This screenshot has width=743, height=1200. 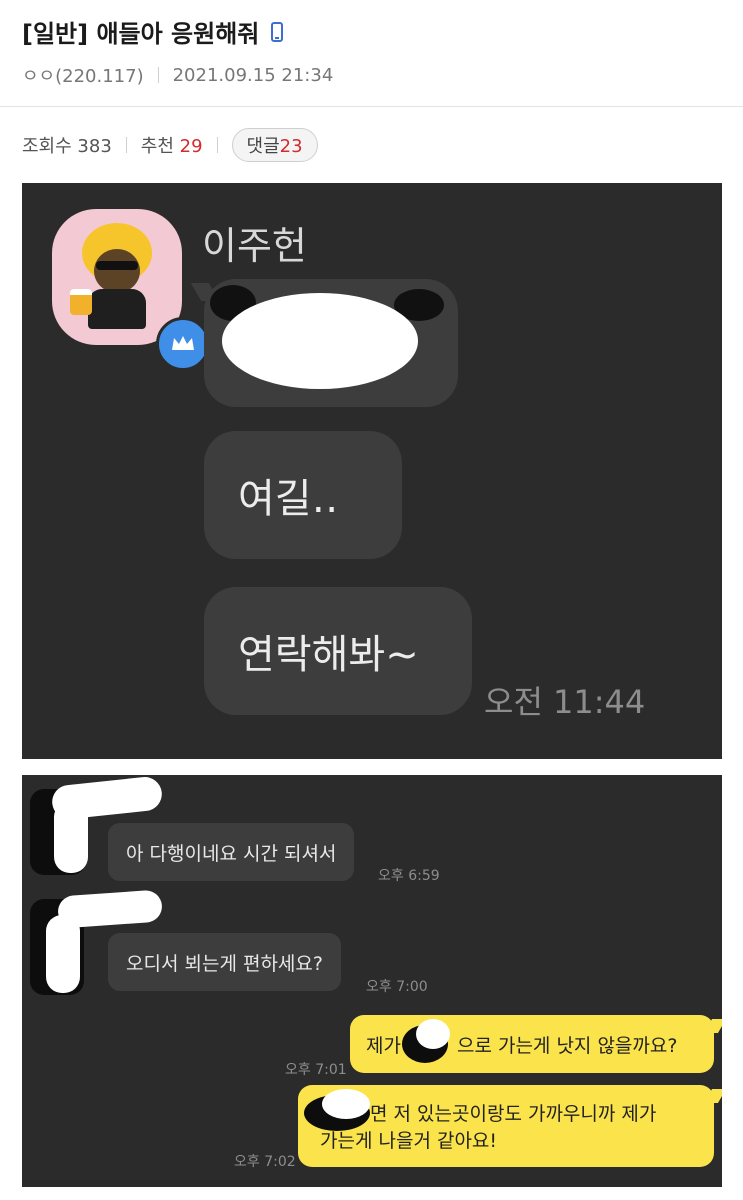 What do you see at coordinates (253, 75) in the screenshot?
I see `post-date: 2021.09.15 21:34` at bounding box center [253, 75].